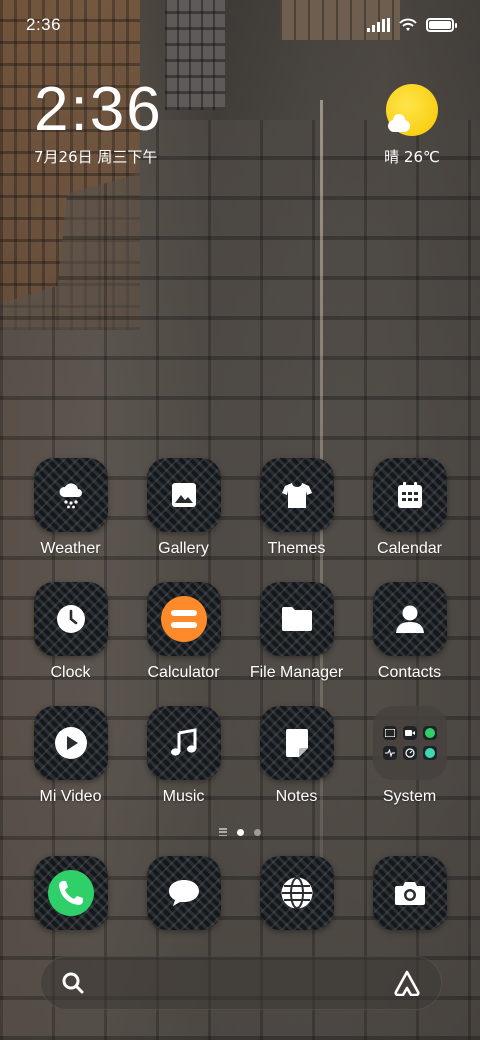 The height and width of the screenshot is (1040, 480). Describe the element at coordinates (409, 548) in the screenshot. I see `app-label: Calendar` at that location.